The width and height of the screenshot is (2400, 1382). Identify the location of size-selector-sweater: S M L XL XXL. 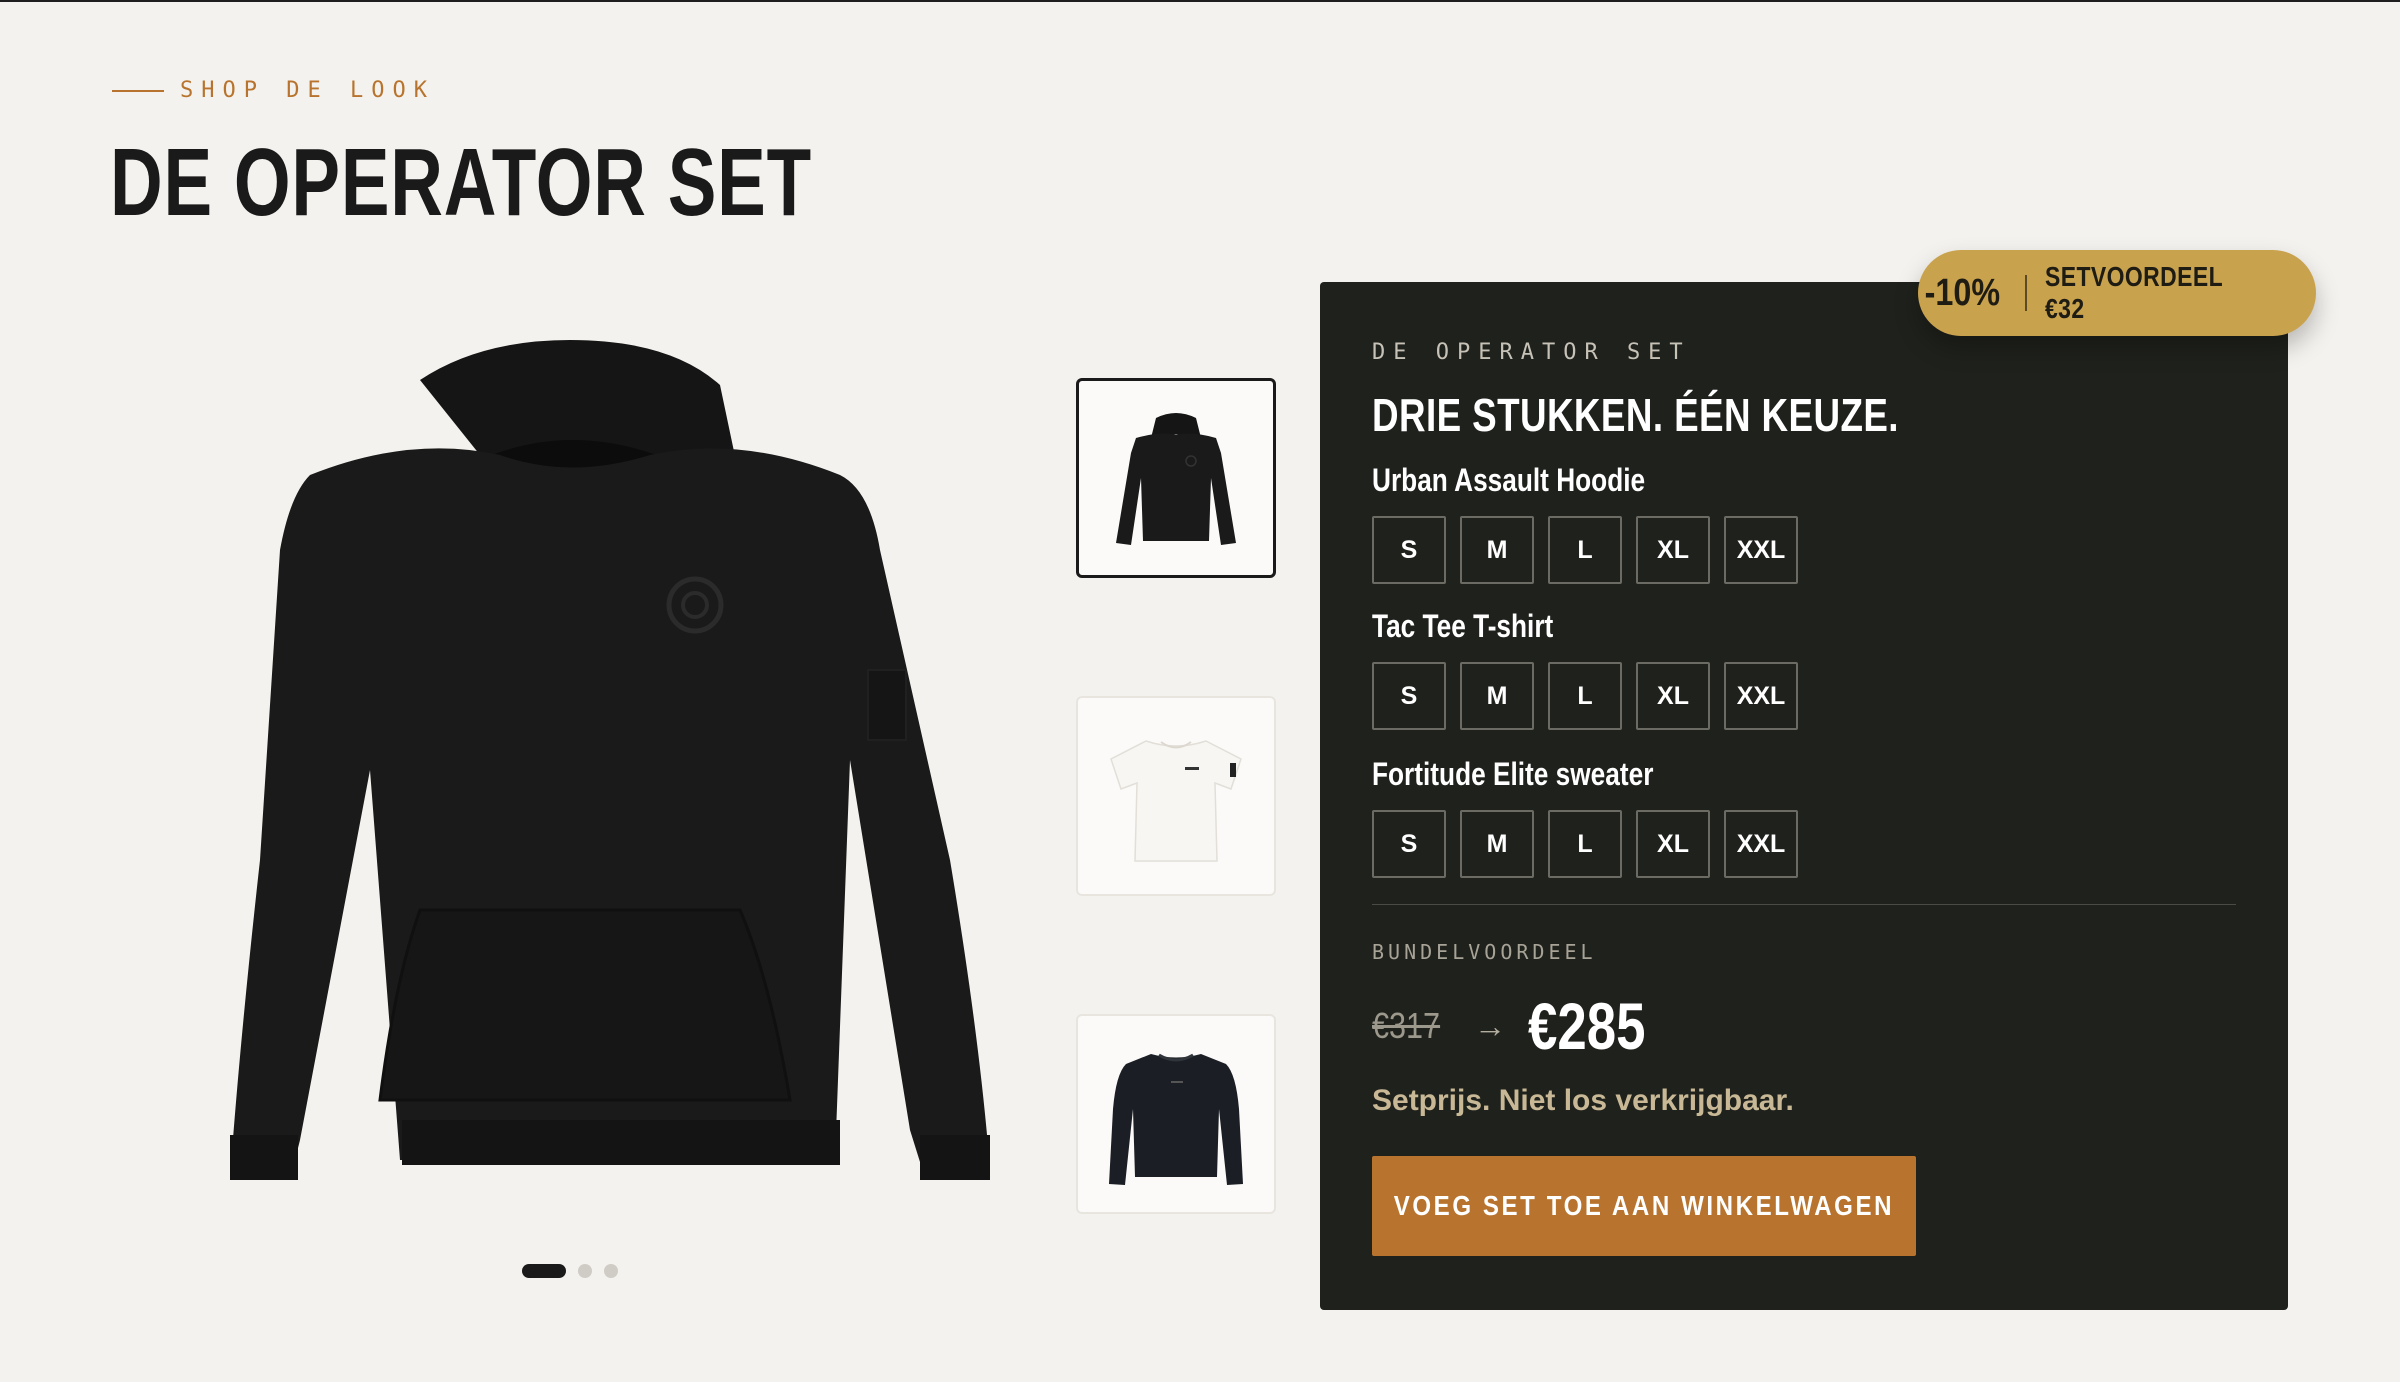
(1585, 844).